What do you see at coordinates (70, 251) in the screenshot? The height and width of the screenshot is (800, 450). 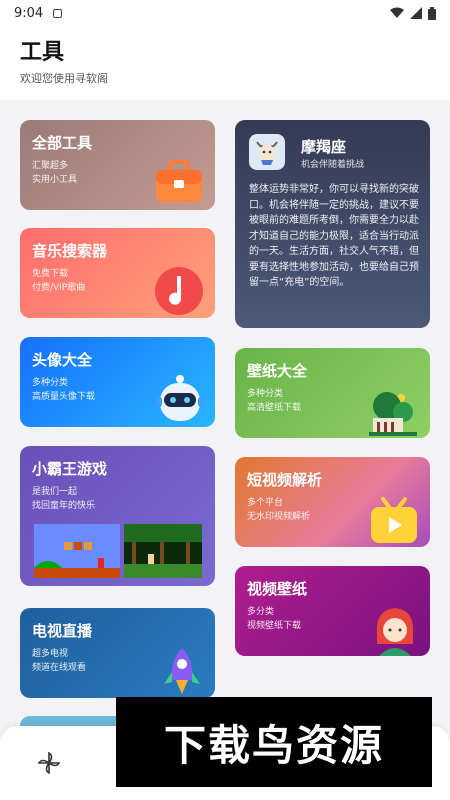 I see `card-title: 音乐搜索器` at bounding box center [70, 251].